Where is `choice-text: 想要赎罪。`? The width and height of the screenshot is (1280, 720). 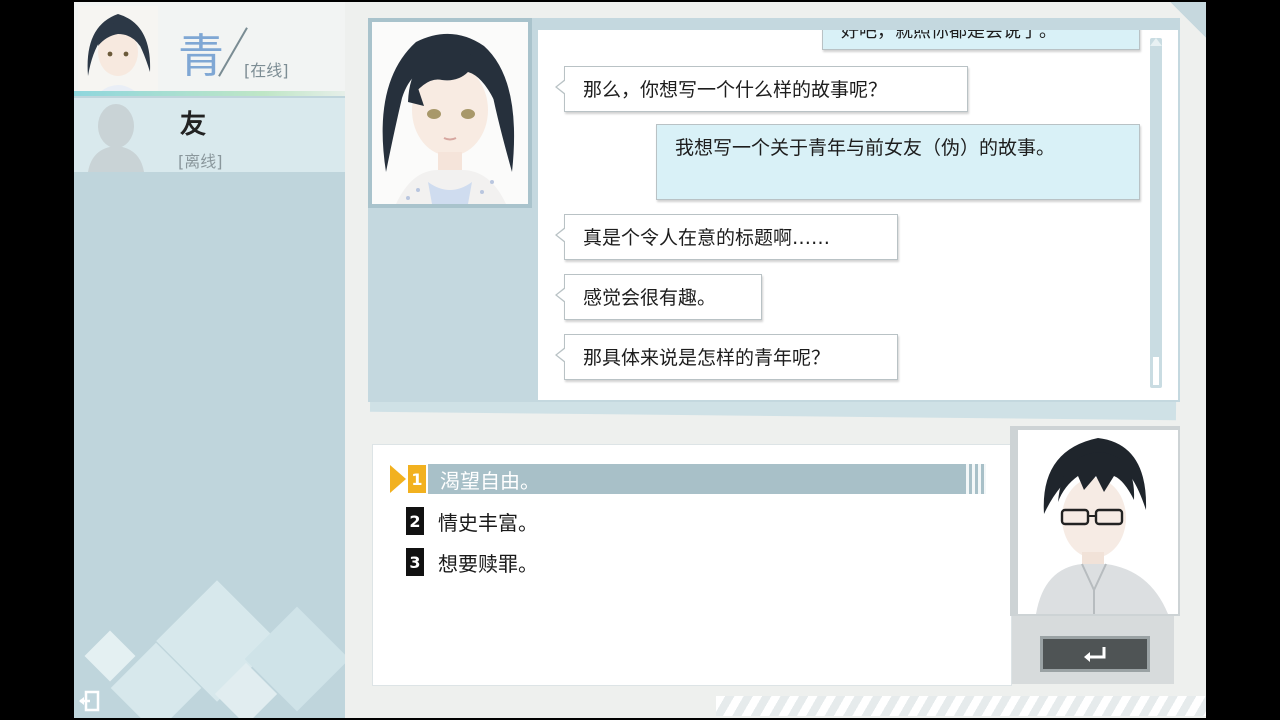 choice-text: 想要赎罪。 is located at coordinates (488, 563).